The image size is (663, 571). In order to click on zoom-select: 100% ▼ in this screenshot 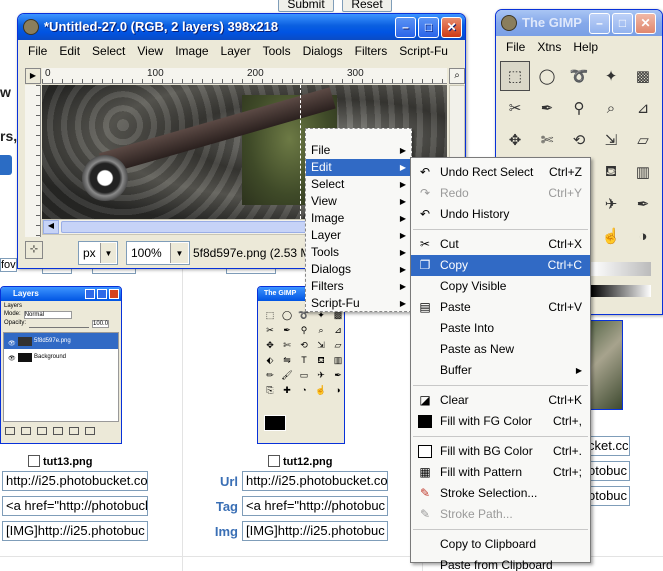, I will do `click(158, 253)`.